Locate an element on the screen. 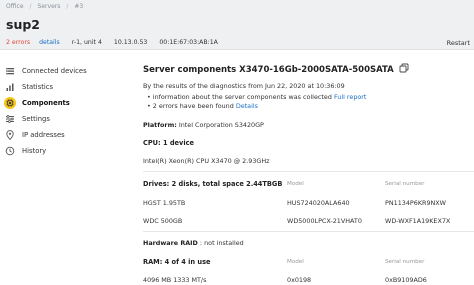  errors-found-text: • 2 errors have been found is located at coordinates (190, 106).